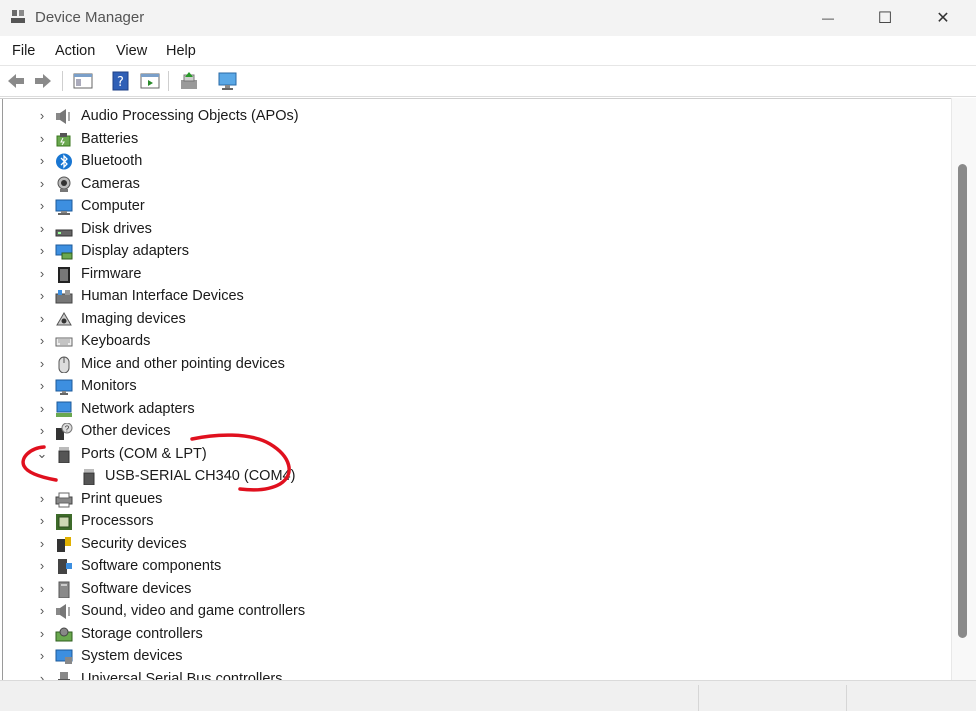 The image size is (976, 711). What do you see at coordinates (132, 656) in the screenshot?
I see `tree-item-label: System devices` at bounding box center [132, 656].